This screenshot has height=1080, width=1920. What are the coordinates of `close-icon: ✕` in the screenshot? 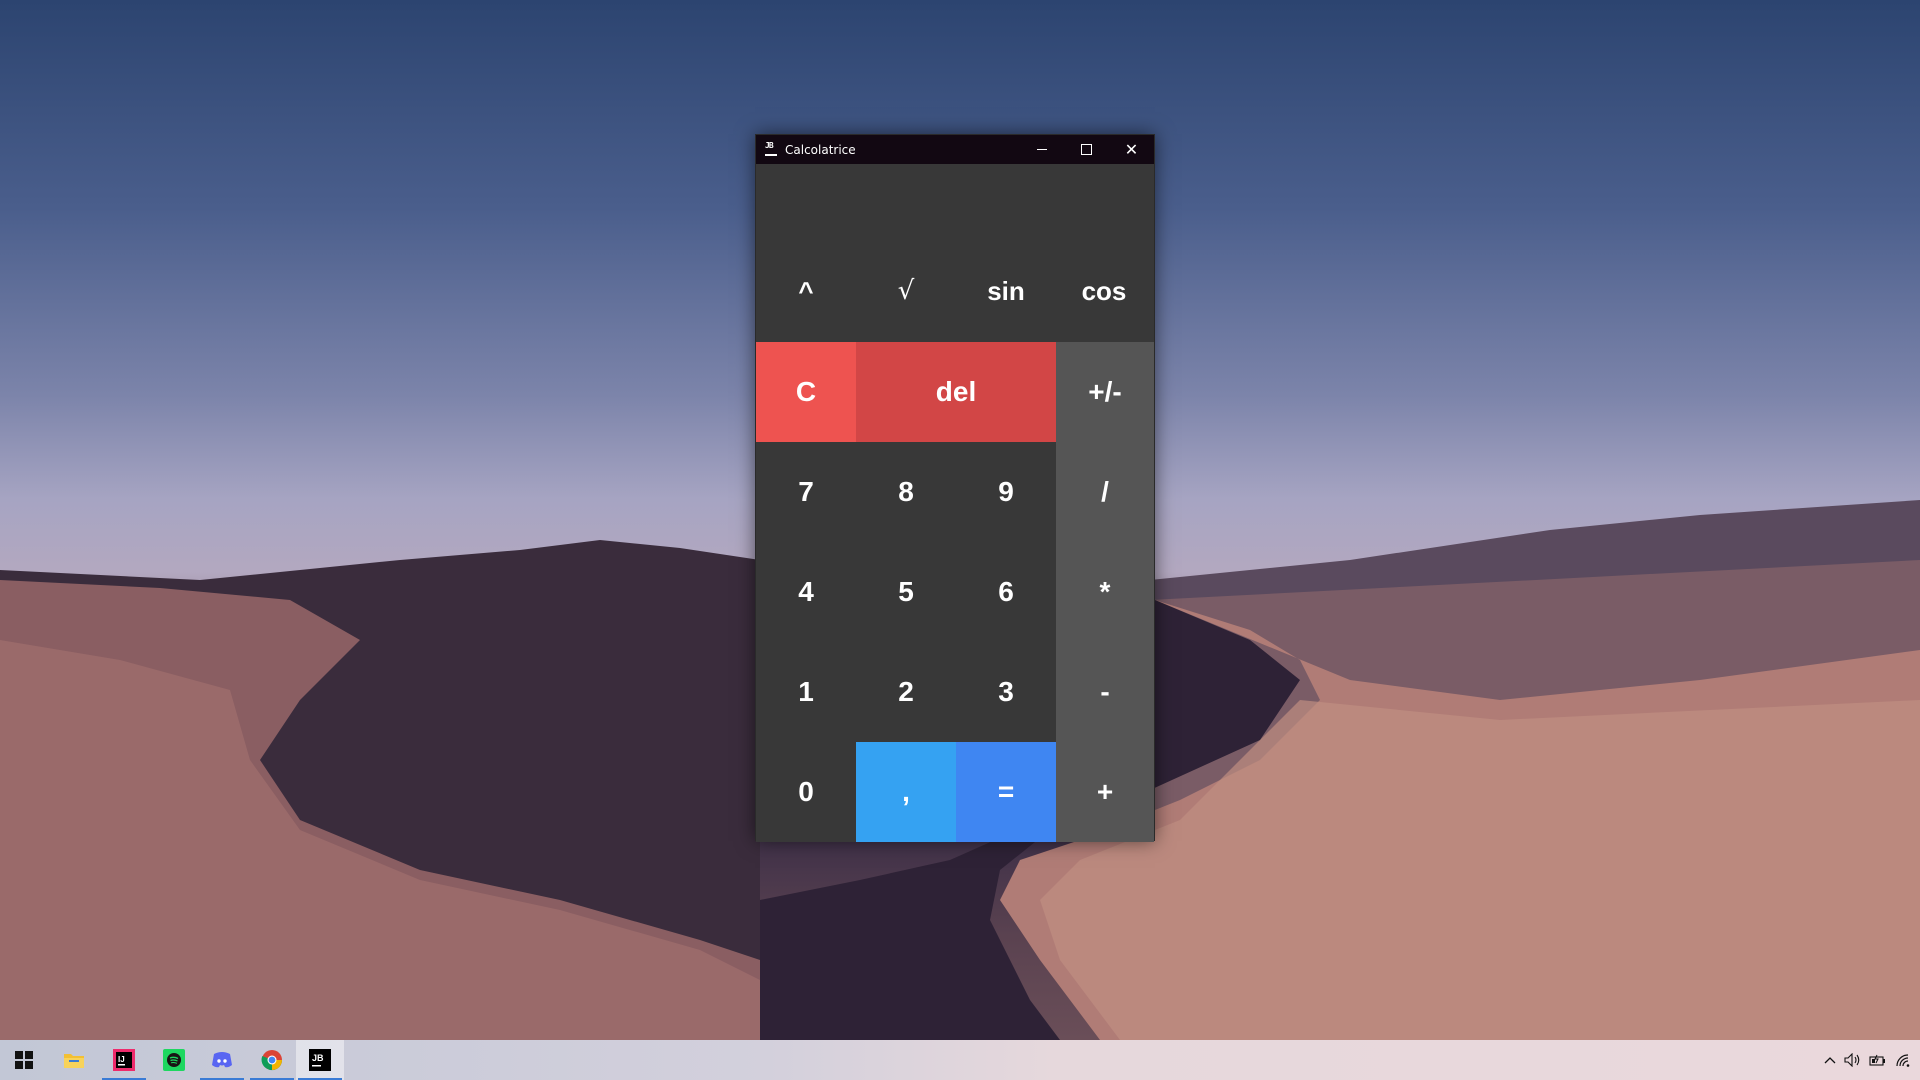 It's located at (1131, 149).